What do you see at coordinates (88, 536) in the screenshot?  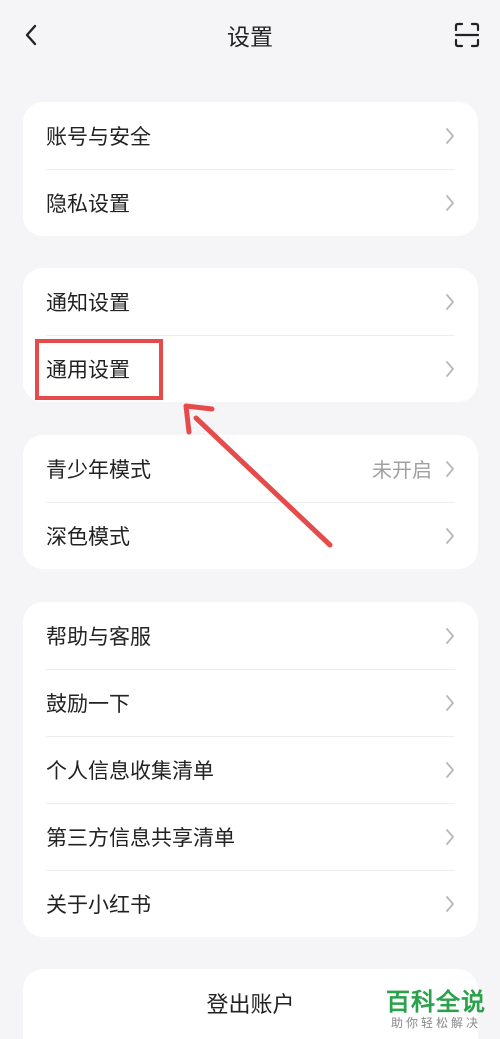 I see `settings-item-label: 深色模式` at bounding box center [88, 536].